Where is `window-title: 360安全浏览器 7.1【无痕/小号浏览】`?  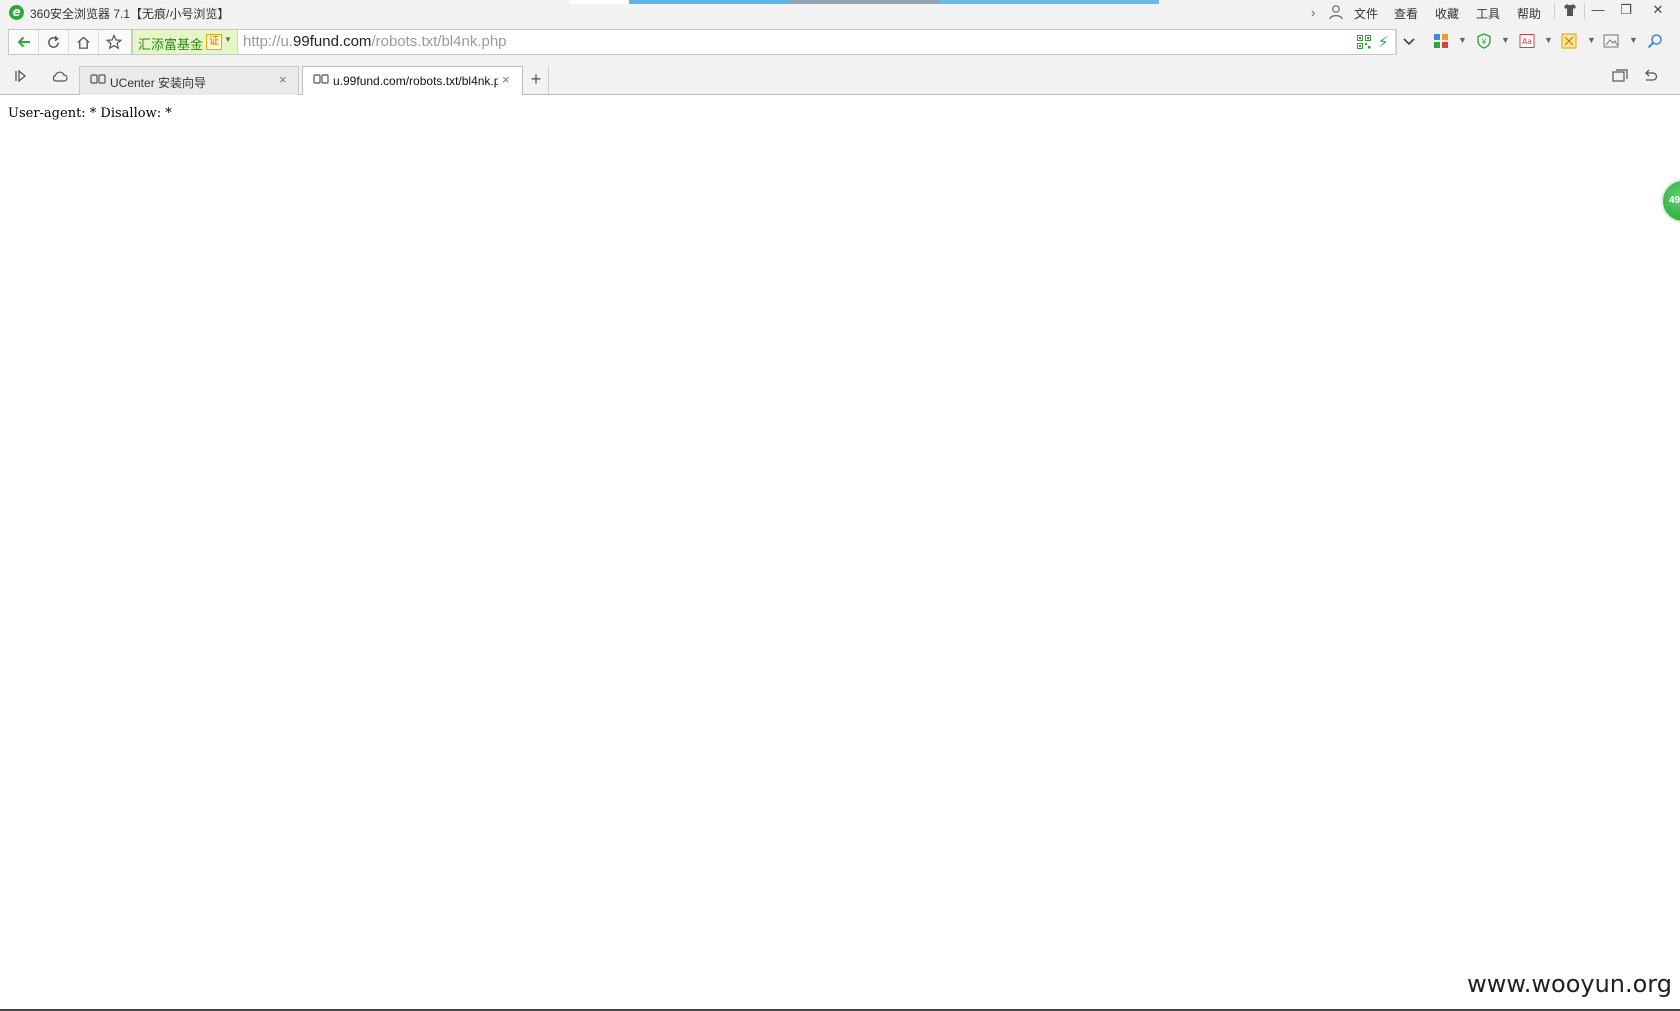 window-title: 360安全浏览器 7.1【无痕/小号浏览】 is located at coordinates (130, 14).